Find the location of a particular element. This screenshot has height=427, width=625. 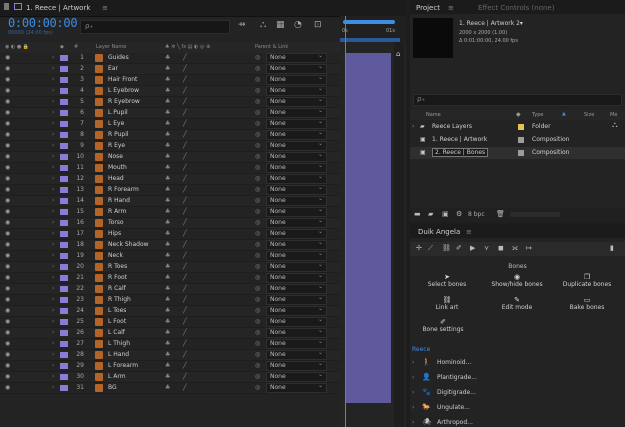

button-duplicate-bones: ❐ Duplicate bones is located at coordinates (587, 284).